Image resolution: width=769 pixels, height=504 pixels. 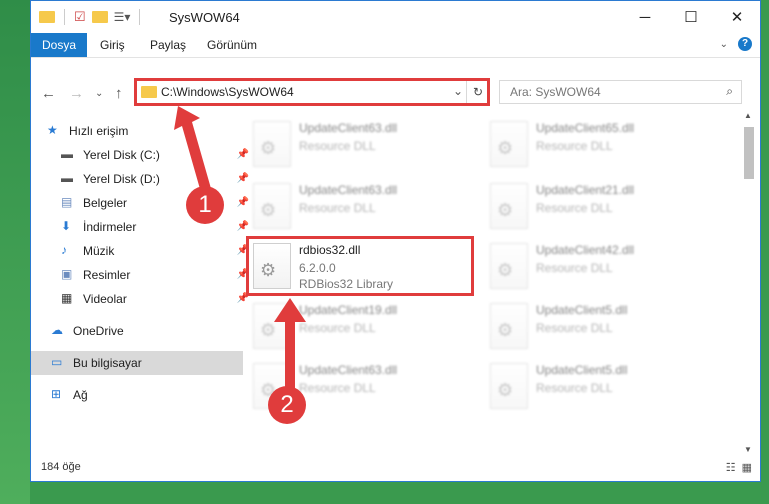 I want to click on sidebar-item-this-pc: ▭ Bu bilgisayar, so click(x=137, y=363).